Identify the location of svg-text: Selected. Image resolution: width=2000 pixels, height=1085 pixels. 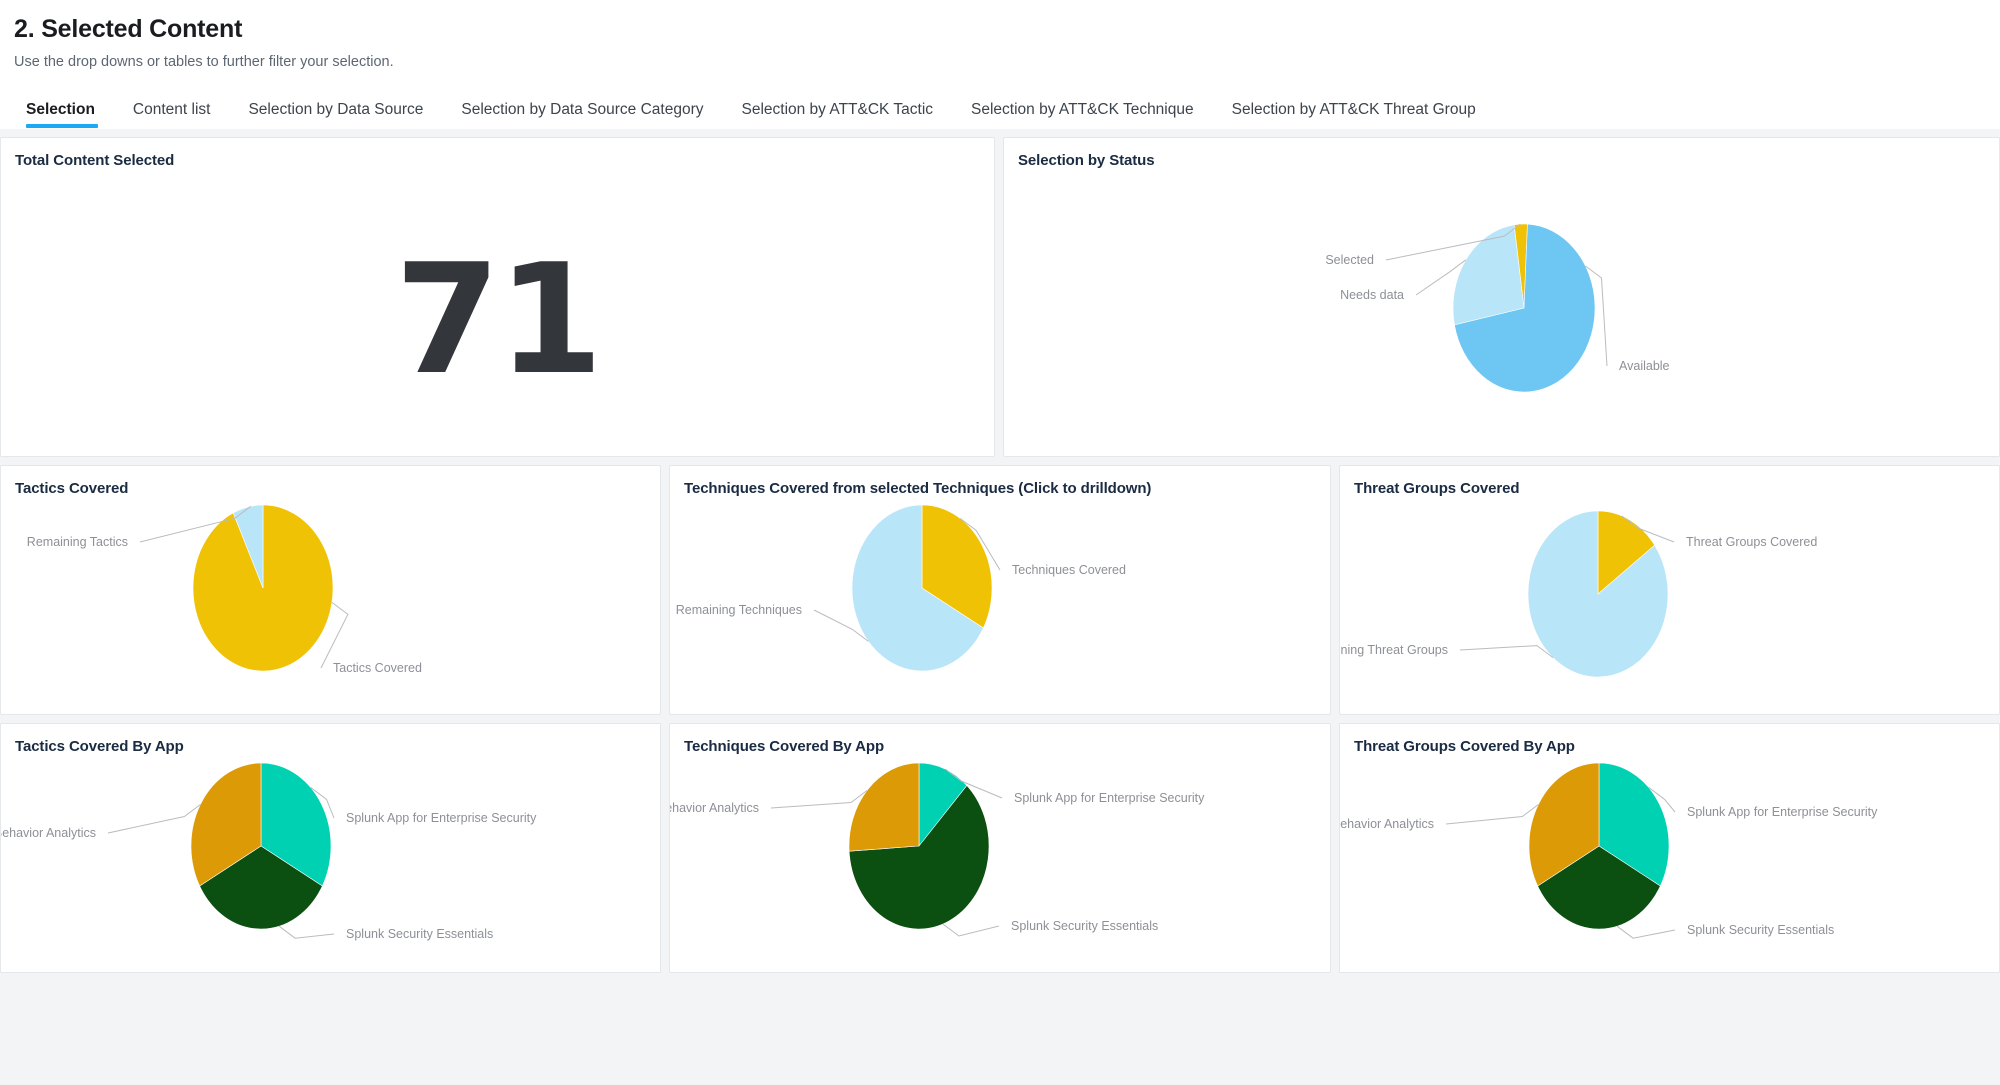
(1349, 260).